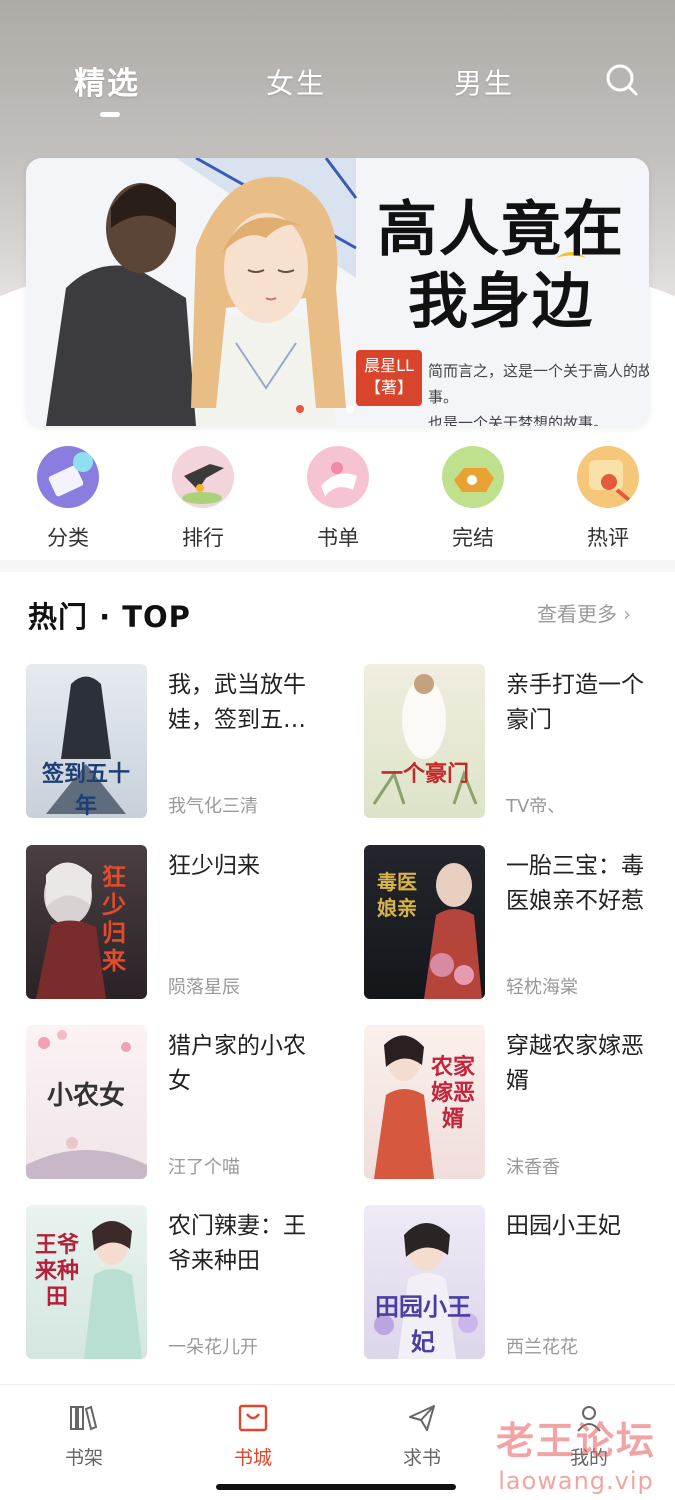  Describe the element at coordinates (186, 1103) in the screenshot. I see `book-card: 小农女 猎户家的小农女 汪了个喵` at that location.